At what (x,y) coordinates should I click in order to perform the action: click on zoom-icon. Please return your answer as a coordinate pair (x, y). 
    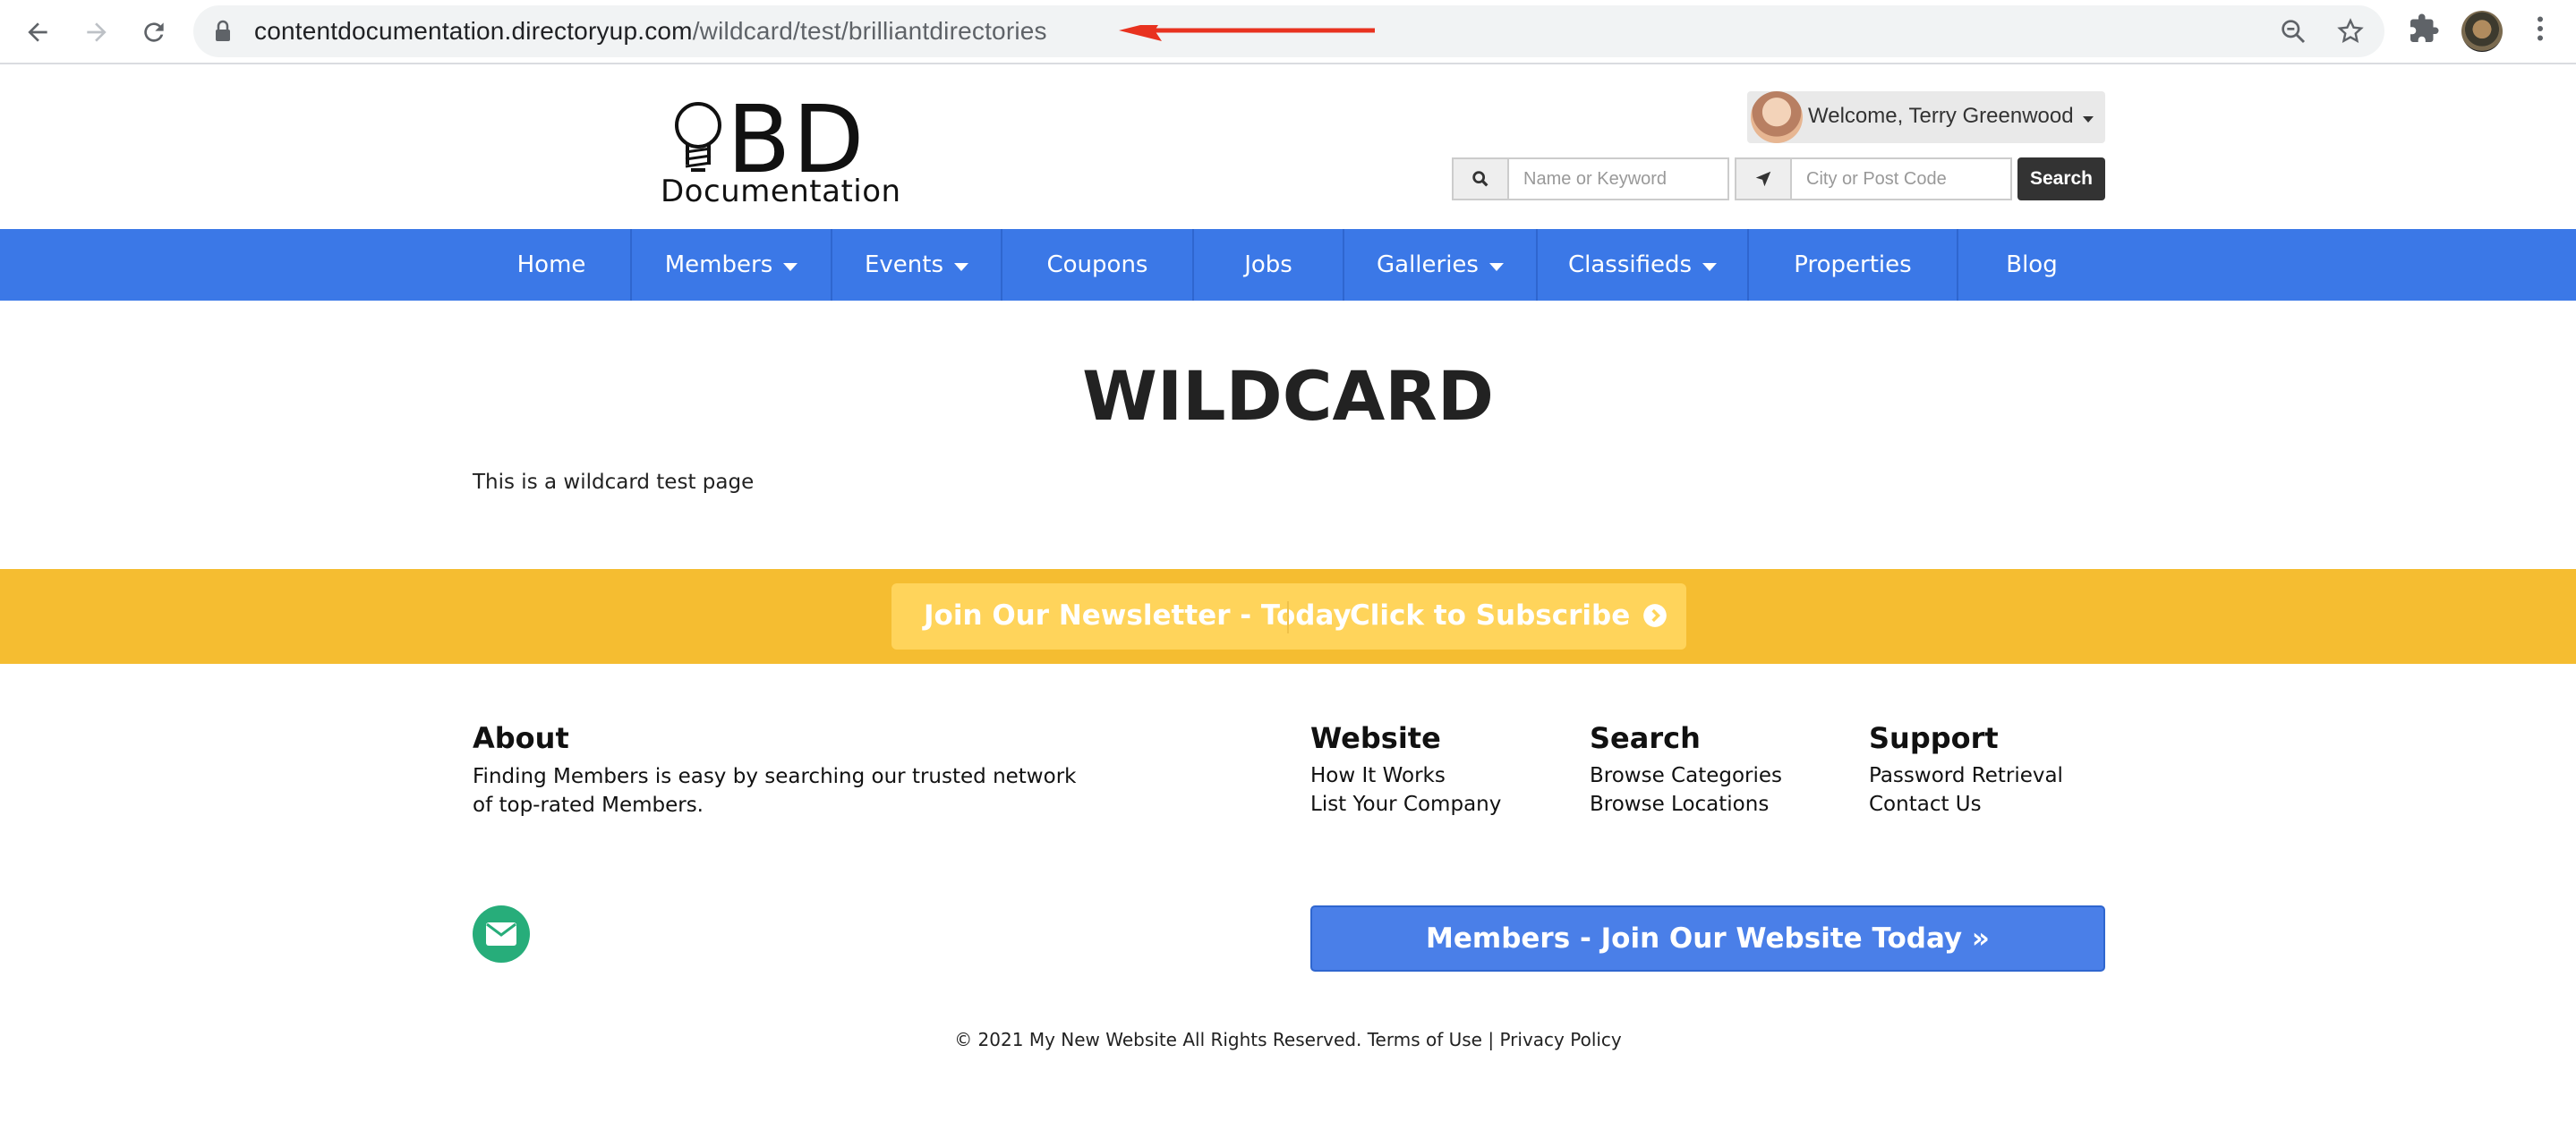
    Looking at the image, I should click on (2293, 31).